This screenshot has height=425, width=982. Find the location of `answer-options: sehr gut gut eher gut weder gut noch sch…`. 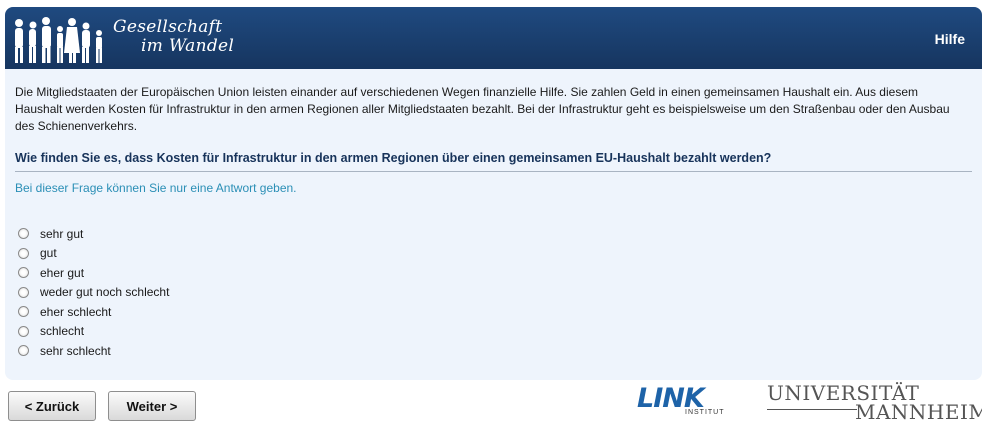

answer-options: sehr gut gut eher gut weder gut noch sch… is located at coordinates (93, 292).